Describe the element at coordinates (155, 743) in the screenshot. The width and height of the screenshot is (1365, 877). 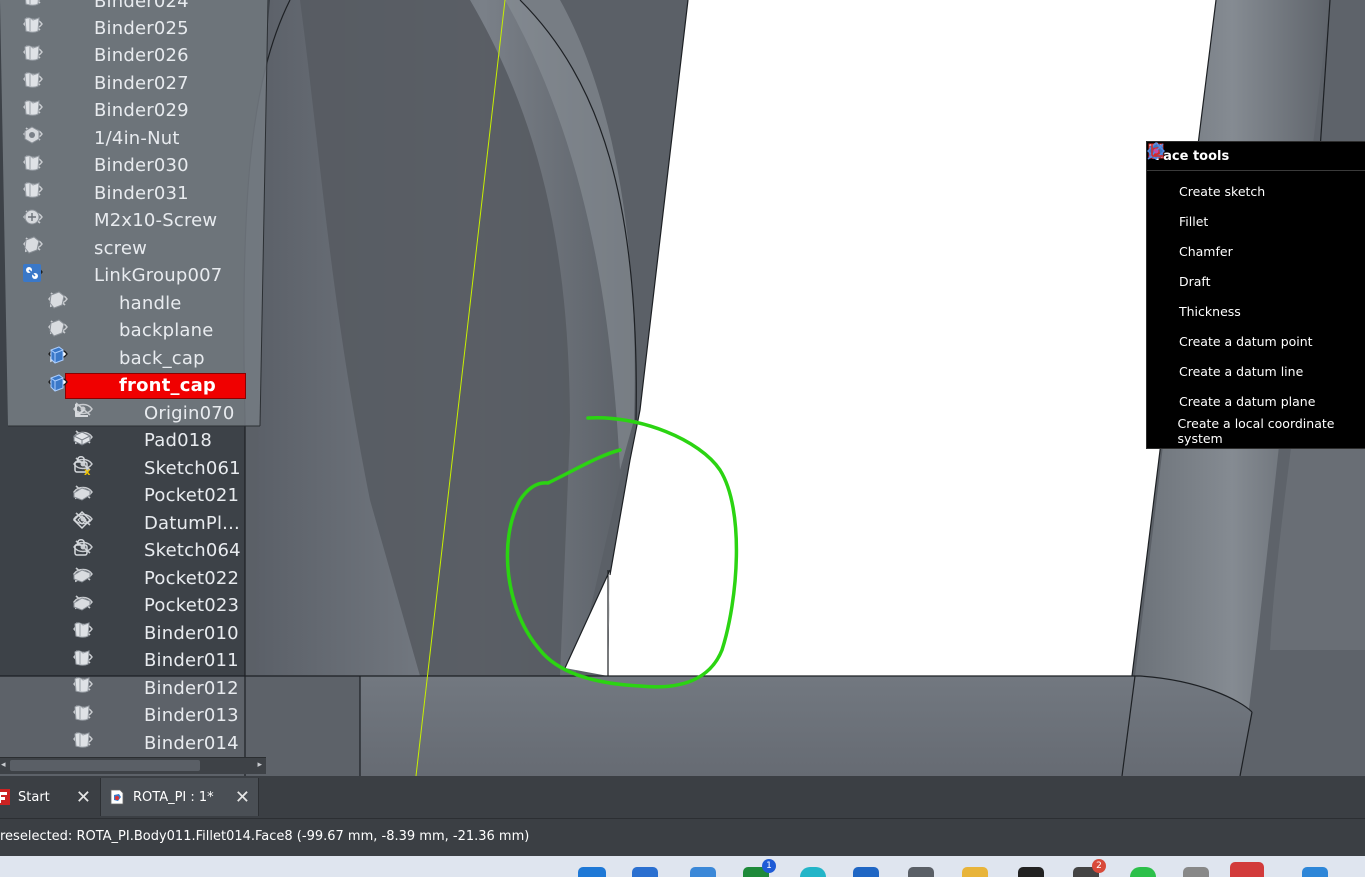
I see `tree-item: Binder014` at that location.